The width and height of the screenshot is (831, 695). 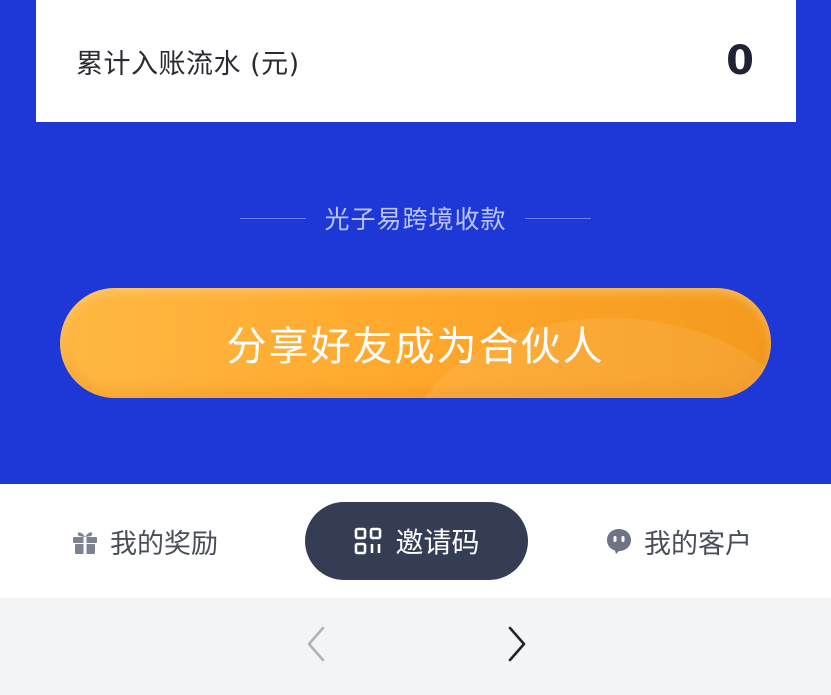 I want to click on section-title: 光子易跨境收款, so click(x=415, y=219).